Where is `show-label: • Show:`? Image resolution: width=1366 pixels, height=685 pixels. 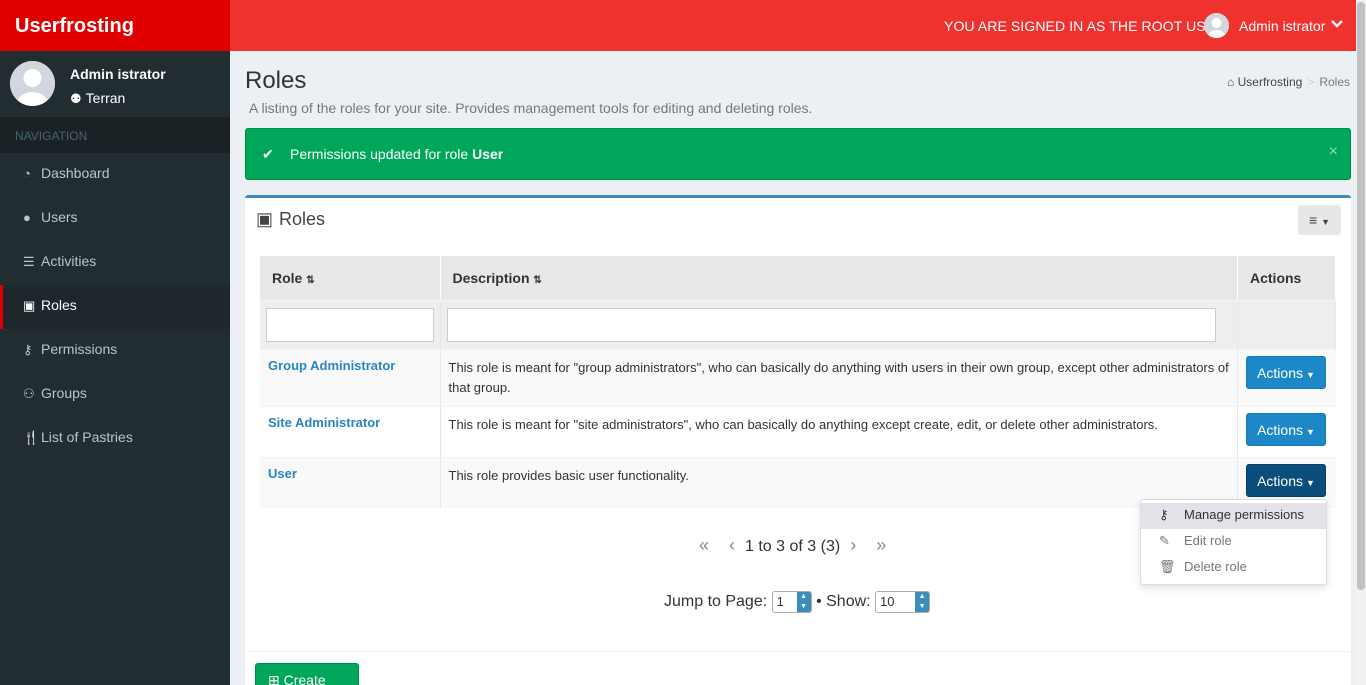 show-label: • Show: is located at coordinates (843, 602).